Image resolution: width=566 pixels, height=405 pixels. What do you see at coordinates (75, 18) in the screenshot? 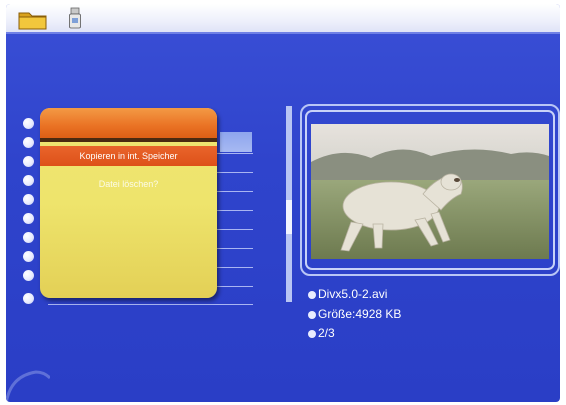
I see `usb-stick-icon` at bounding box center [75, 18].